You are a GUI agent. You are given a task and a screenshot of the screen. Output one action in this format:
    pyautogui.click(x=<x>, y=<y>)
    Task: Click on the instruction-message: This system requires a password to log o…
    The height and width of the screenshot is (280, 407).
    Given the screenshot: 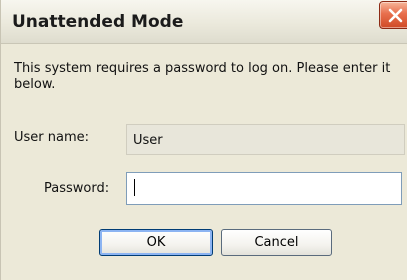 What is the action you would take?
    pyautogui.click(x=202, y=76)
    